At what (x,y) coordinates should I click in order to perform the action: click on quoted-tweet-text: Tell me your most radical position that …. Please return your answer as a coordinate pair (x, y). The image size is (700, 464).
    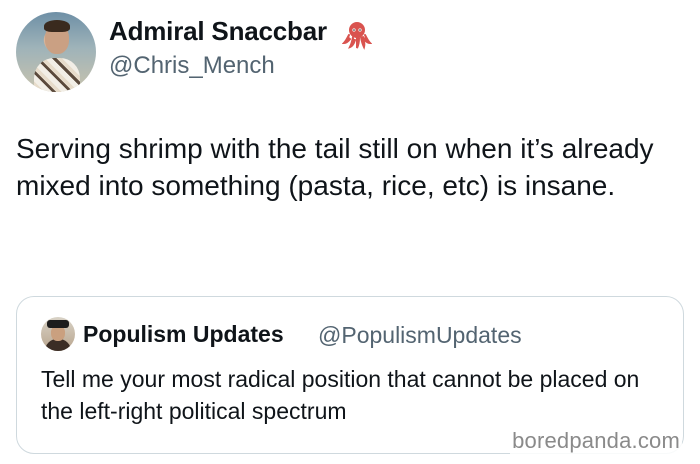
    Looking at the image, I should click on (340, 395).